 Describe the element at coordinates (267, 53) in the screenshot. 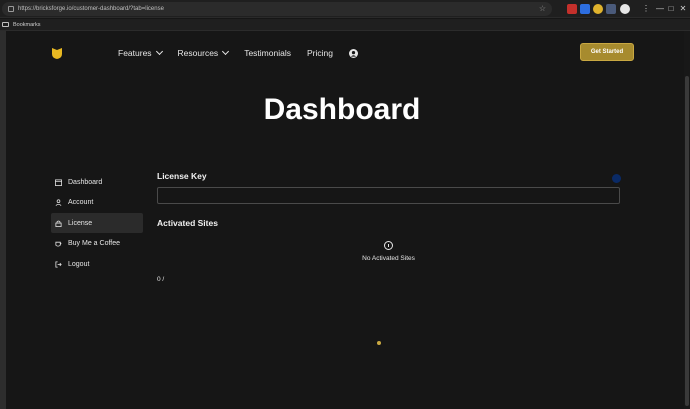

I see `nav-testimonials: Testimonials` at that location.